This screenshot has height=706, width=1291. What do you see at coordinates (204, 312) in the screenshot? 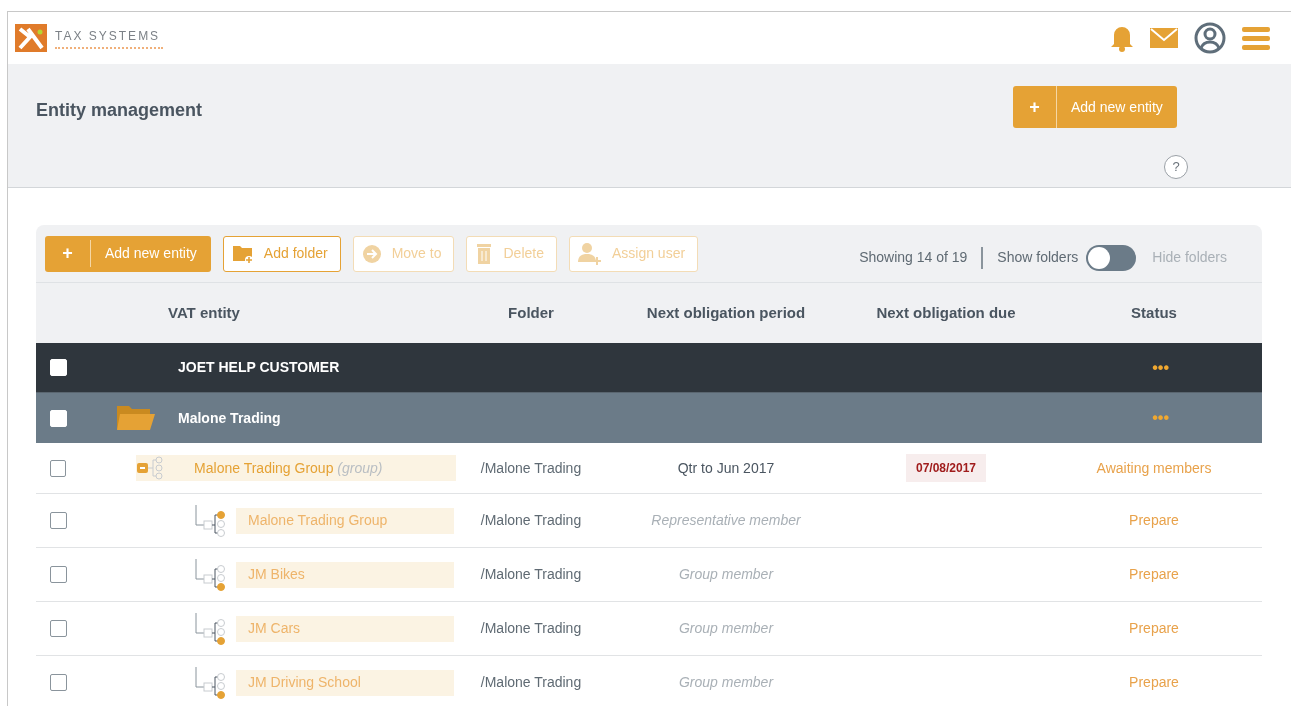
I see `column-header: VAT entity` at bounding box center [204, 312].